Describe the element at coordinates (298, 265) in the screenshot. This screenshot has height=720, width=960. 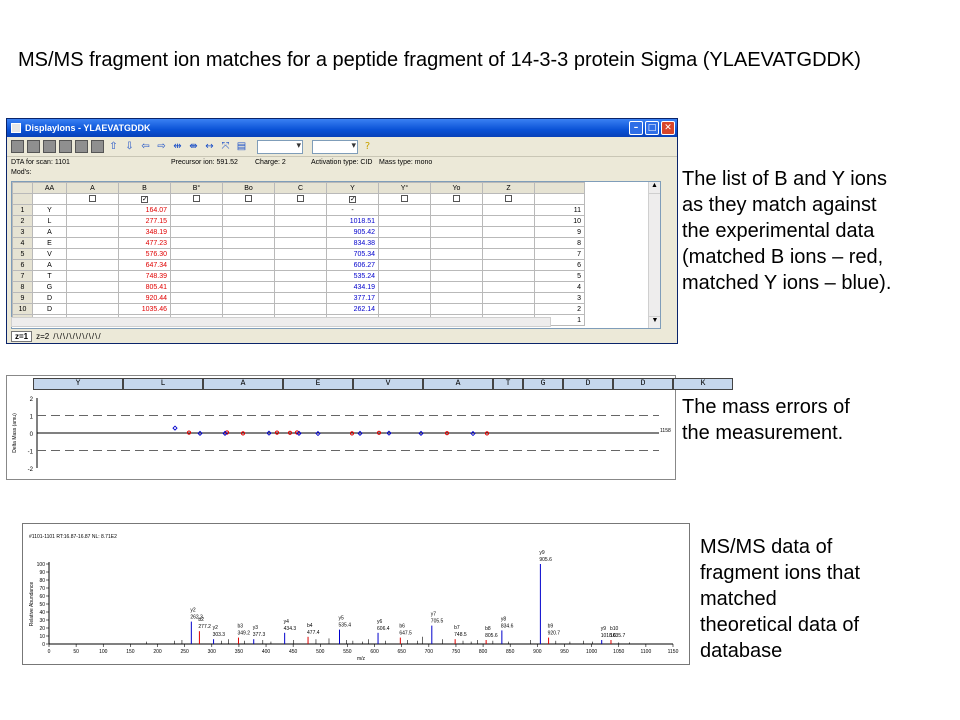
I see `table-row: 6 A 647.34 606.27 6` at that location.